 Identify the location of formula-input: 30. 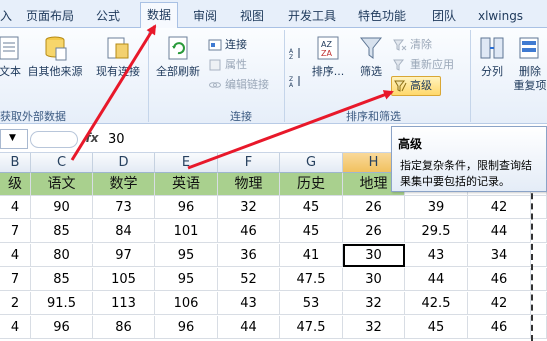
(116, 140).